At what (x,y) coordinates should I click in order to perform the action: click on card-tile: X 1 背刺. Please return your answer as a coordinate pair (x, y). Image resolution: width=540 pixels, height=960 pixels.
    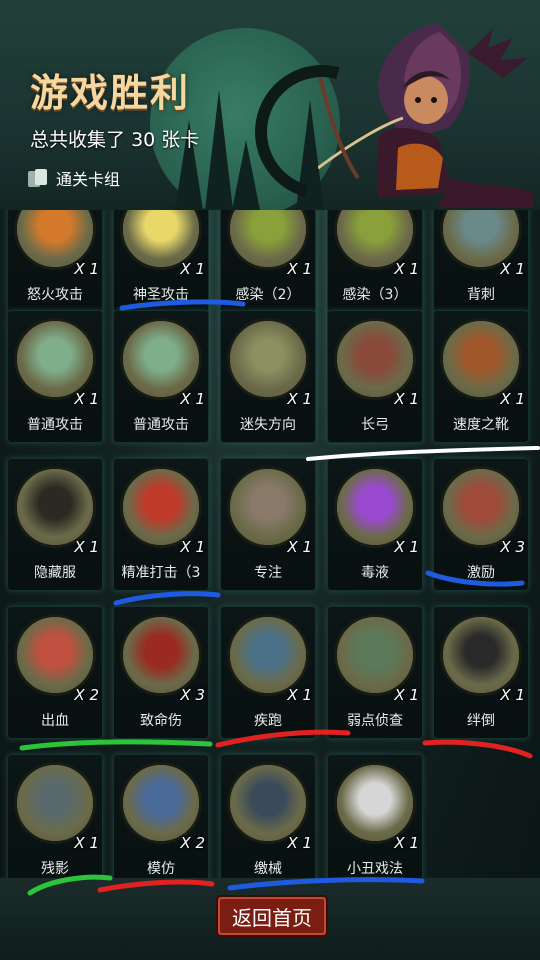
    Looking at the image, I should click on (481, 261).